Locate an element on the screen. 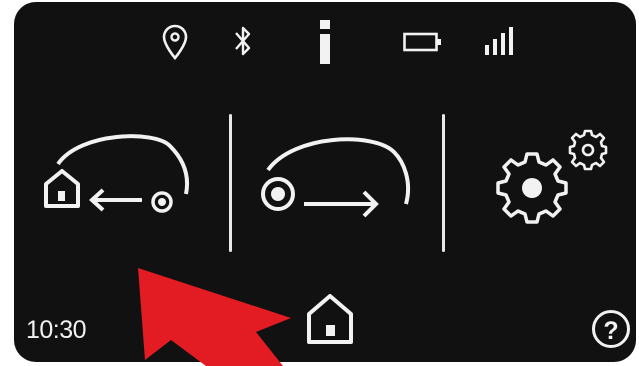  location-pin-icon is located at coordinates (175, 42).